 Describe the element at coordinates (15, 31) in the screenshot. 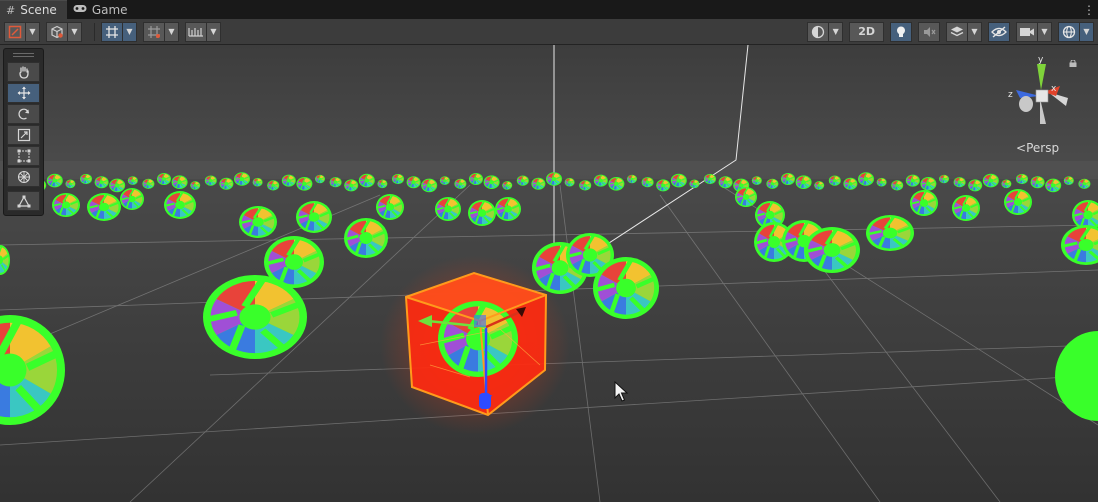

I see `draw-mode-button` at that location.